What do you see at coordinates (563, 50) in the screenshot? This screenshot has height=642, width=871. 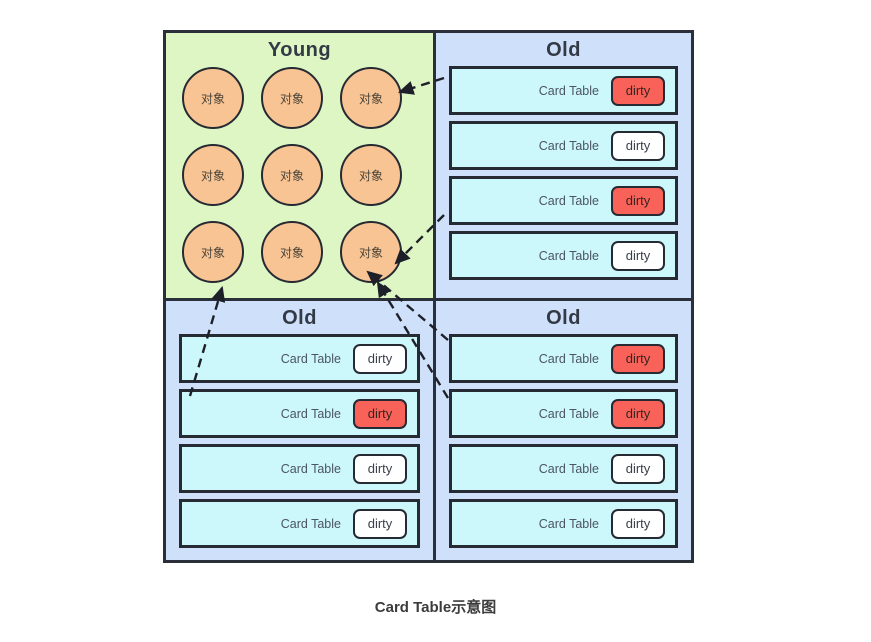 I see `region-title-old-top-right: Old` at bounding box center [563, 50].